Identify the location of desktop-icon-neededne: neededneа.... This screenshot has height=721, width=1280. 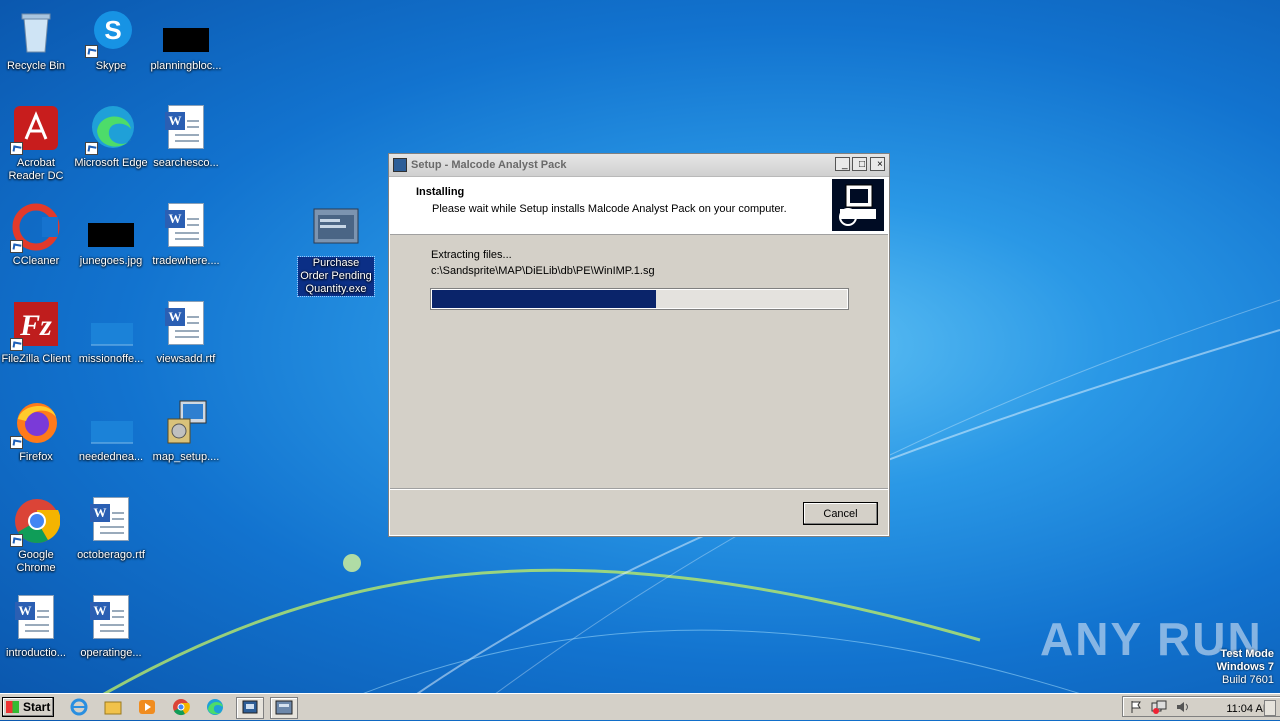
(111, 431).